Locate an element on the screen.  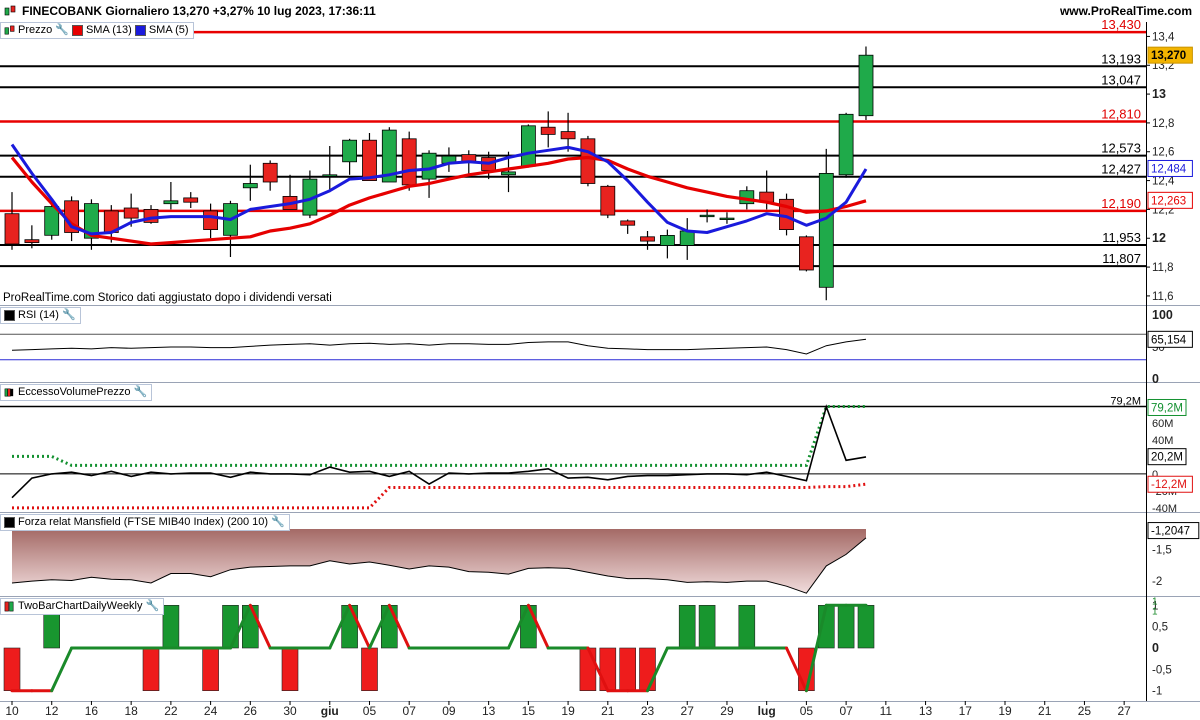
sma13-swatch is located at coordinates (77, 30).